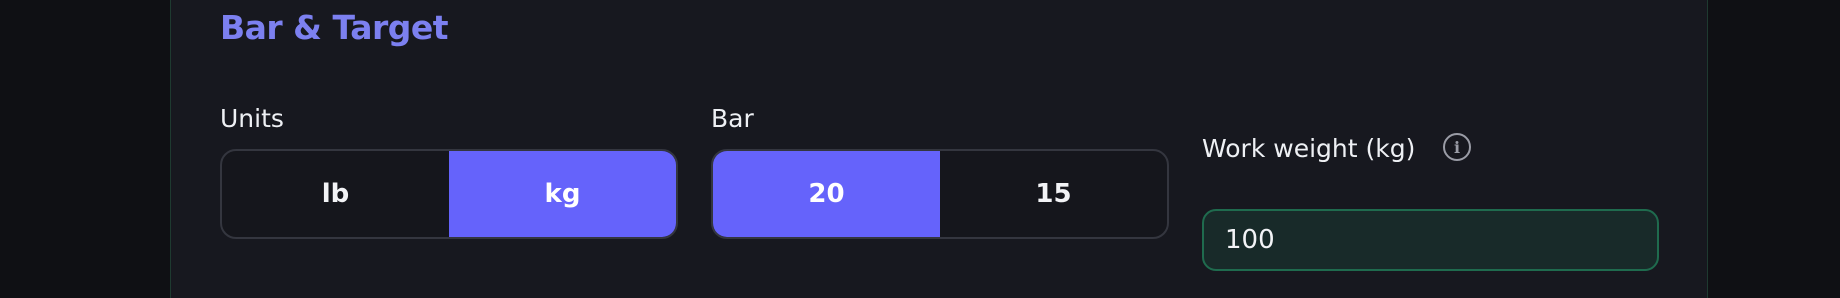 This screenshot has height=298, width=1840. Describe the element at coordinates (562, 194) in the screenshot. I see `units-option-kg: kg` at that location.